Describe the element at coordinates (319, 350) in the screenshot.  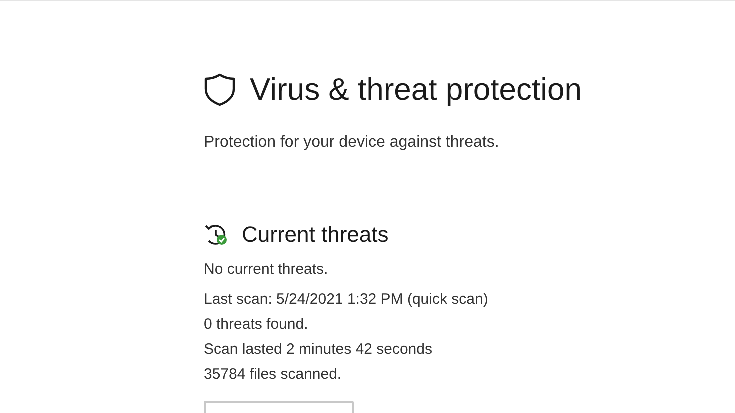
I see `scan-detail: Scan lasted 2 minutes 42 seconds` at that location.